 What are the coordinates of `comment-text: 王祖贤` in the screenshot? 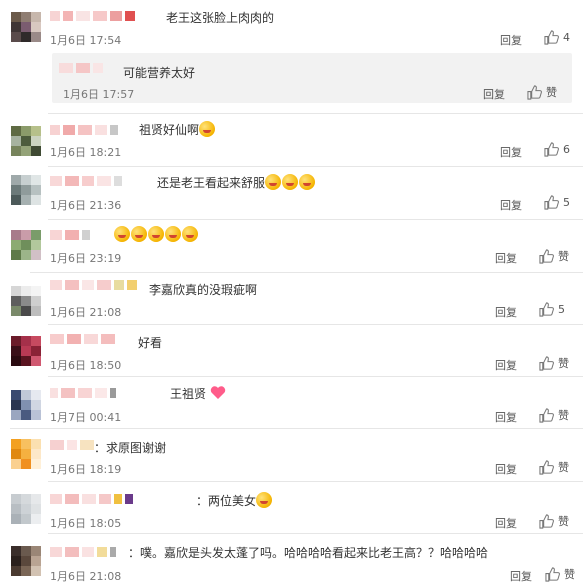 It's located at (198, 393).